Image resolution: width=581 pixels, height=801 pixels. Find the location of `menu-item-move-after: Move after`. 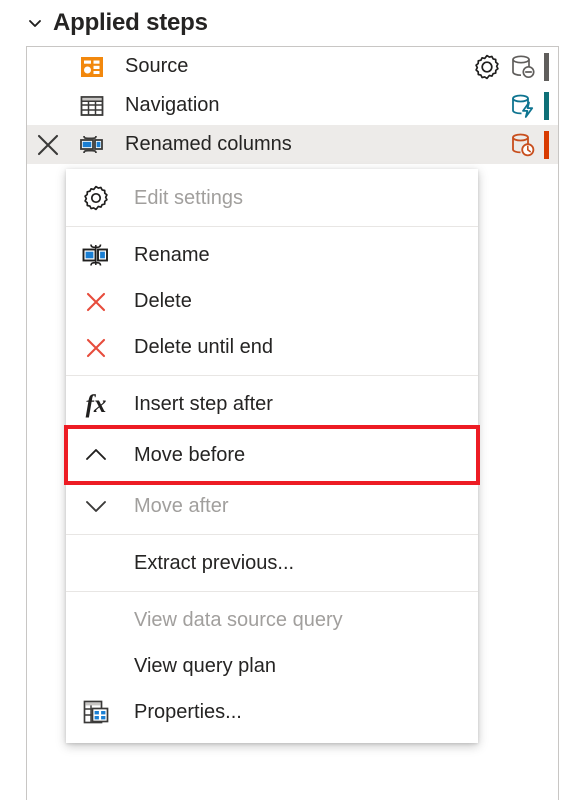

menu-item-move-after: Move after is located at coordinates (272, 506).